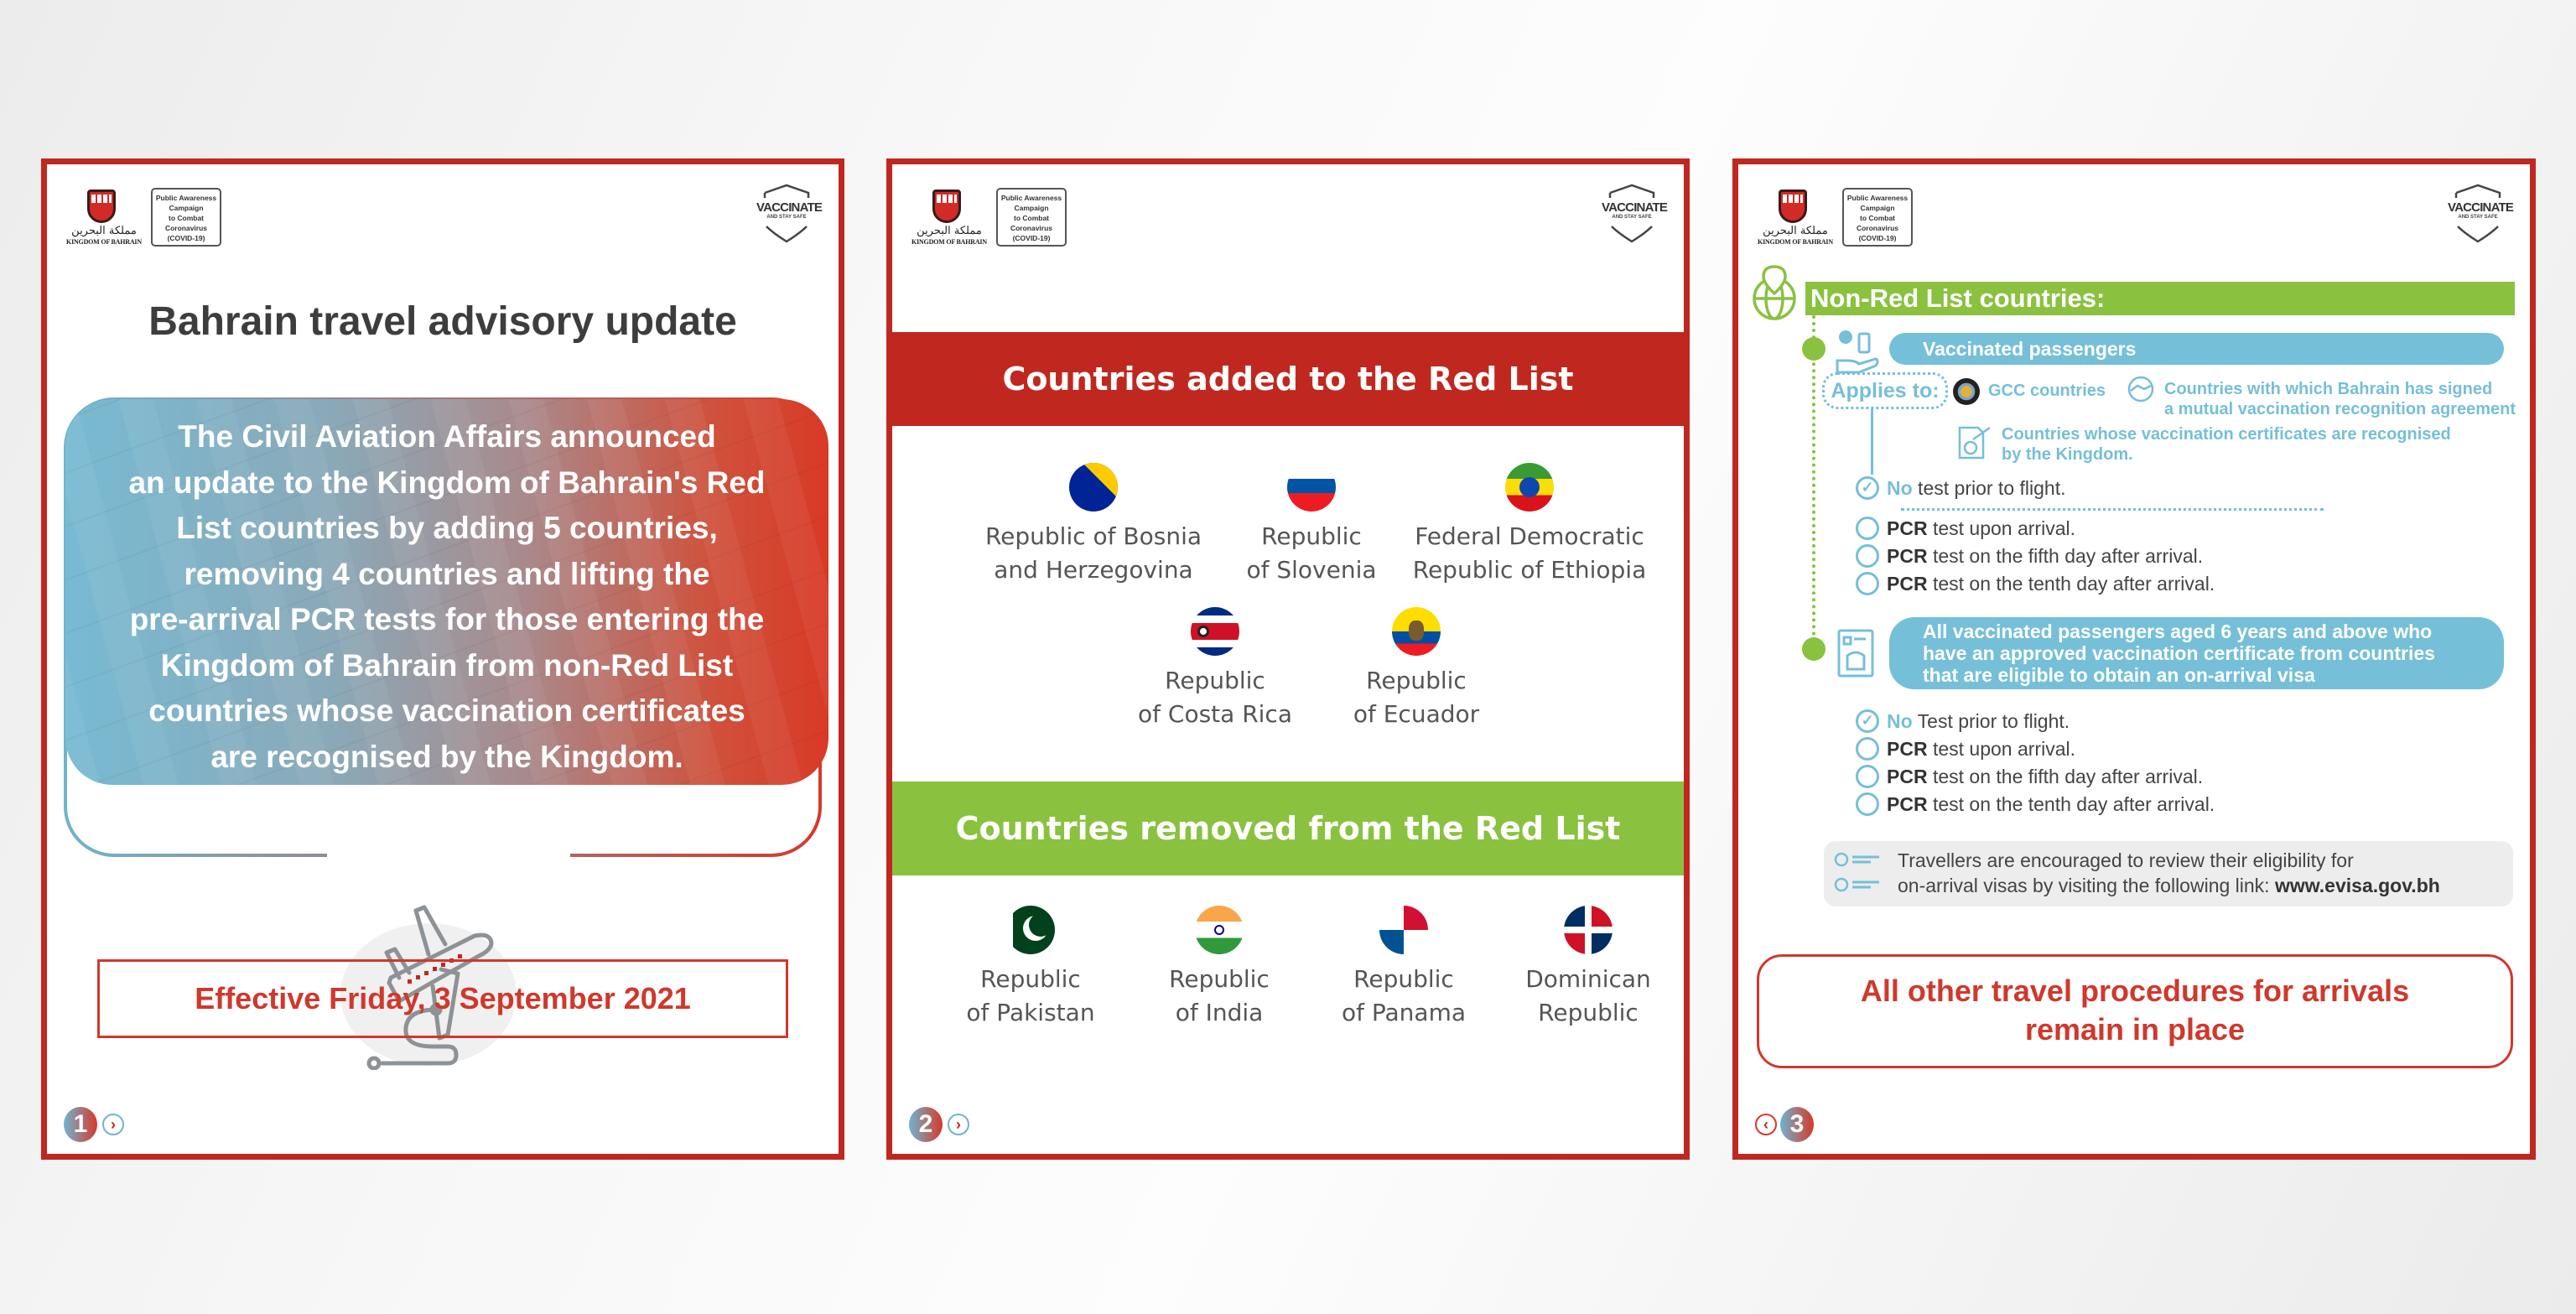 This screenshot has height=1314, width=2576. I want to click on globe-location-icon, so click(1774, 292).